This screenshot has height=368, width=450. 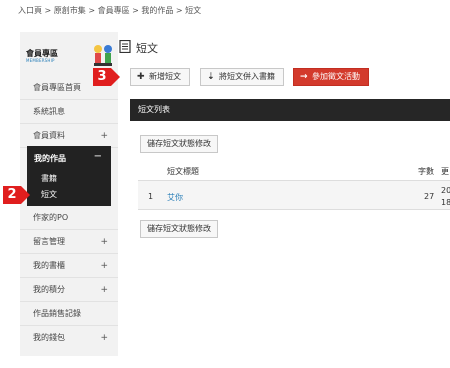 I want to click on sidebar-item-bookshelf: 我的書櫃 +, so click(x=69, y=266).